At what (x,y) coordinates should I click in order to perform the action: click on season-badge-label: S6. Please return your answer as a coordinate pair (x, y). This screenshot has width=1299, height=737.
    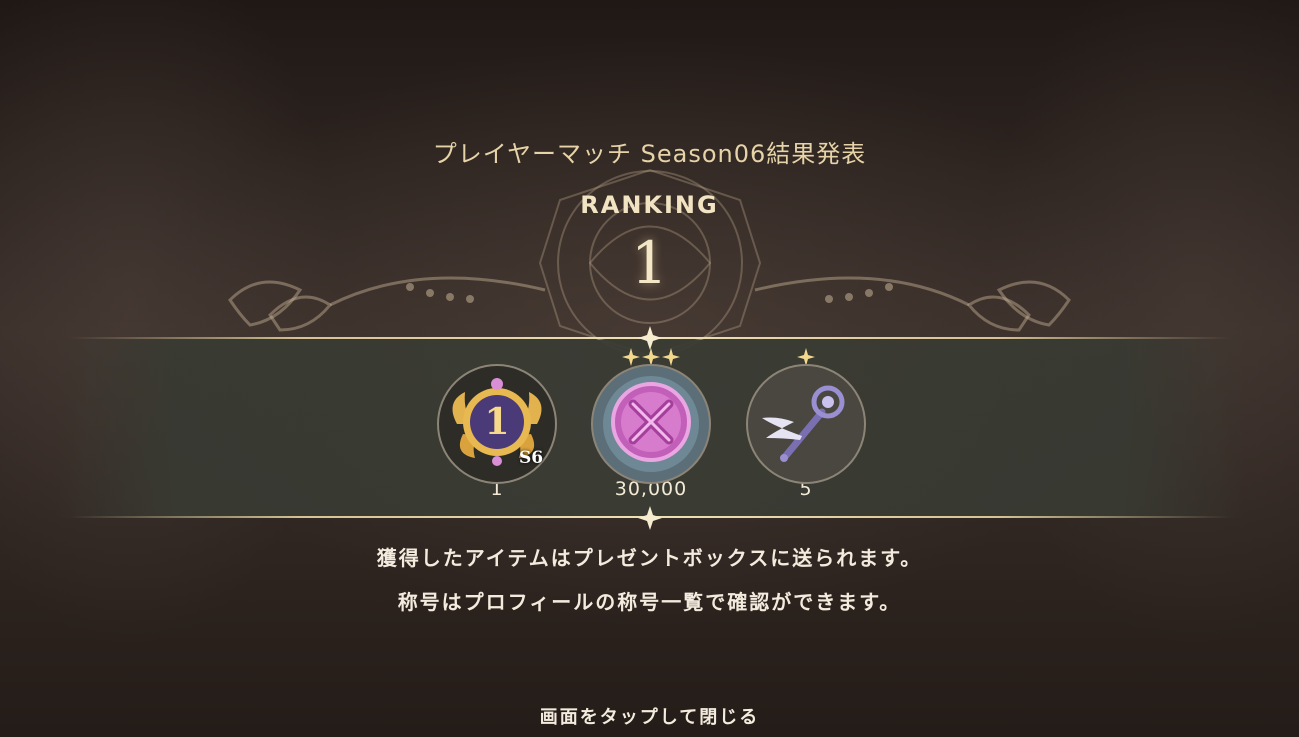
    Looking at the image, I should click on (531, 458).